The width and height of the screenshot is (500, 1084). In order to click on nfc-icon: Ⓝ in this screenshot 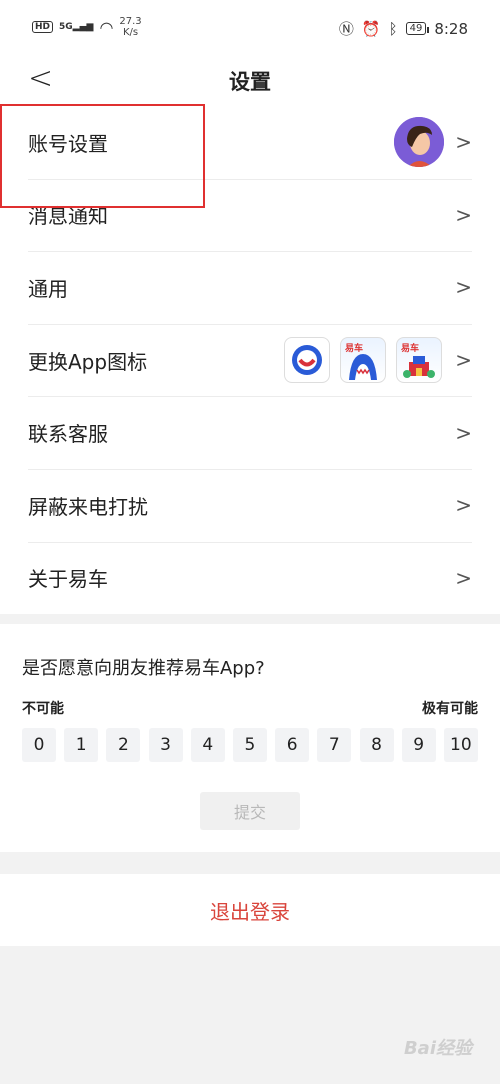, I will do `click(346, 29)`.